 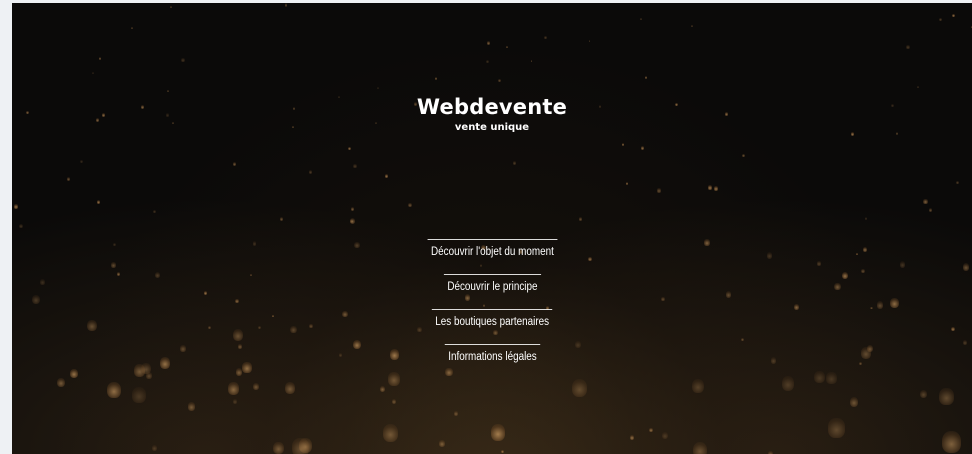 What do you see at coordinates (492, 254) in the screenshot?
I see `nav-link-objet-du-moment: Découvrir l'objet du moment` at bounding box center [492, 254].